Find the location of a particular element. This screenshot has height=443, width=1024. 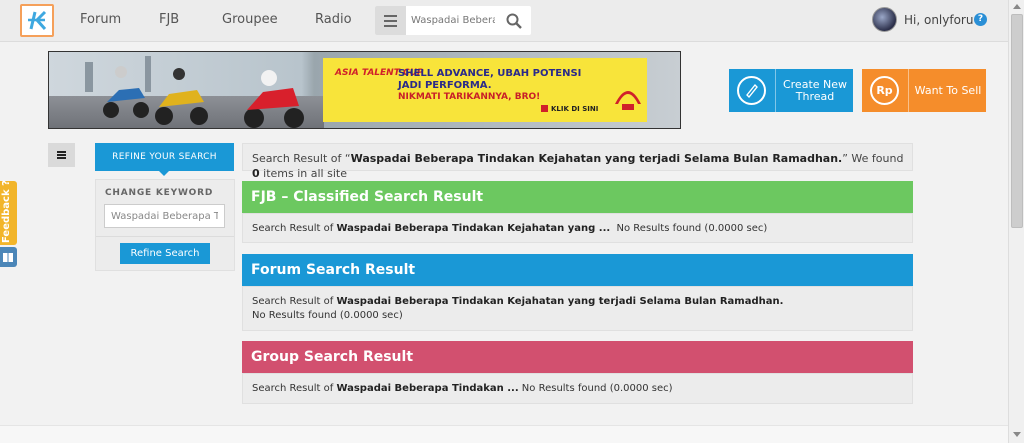

kaskus-logo is located at coordinates (37, 20).